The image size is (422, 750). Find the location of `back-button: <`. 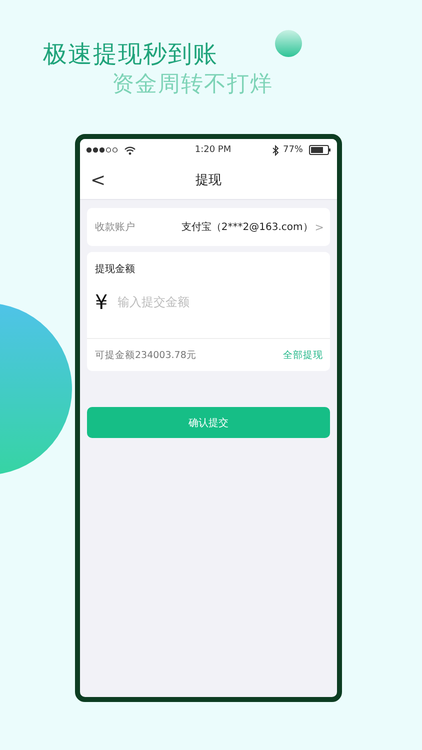

back-button: < is located at coordinates (98, 180).